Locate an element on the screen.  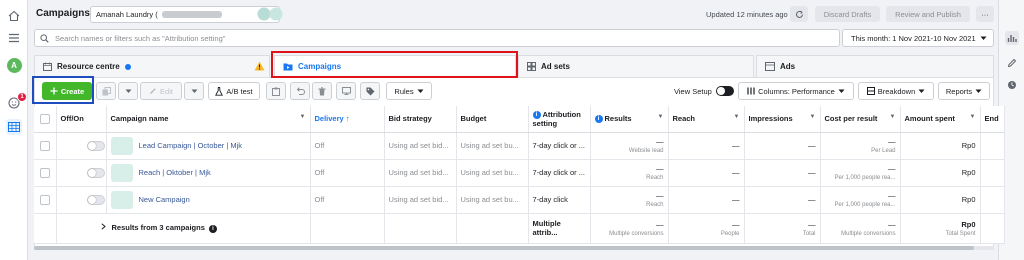
refresh-button is located at coordinates (799, 14).